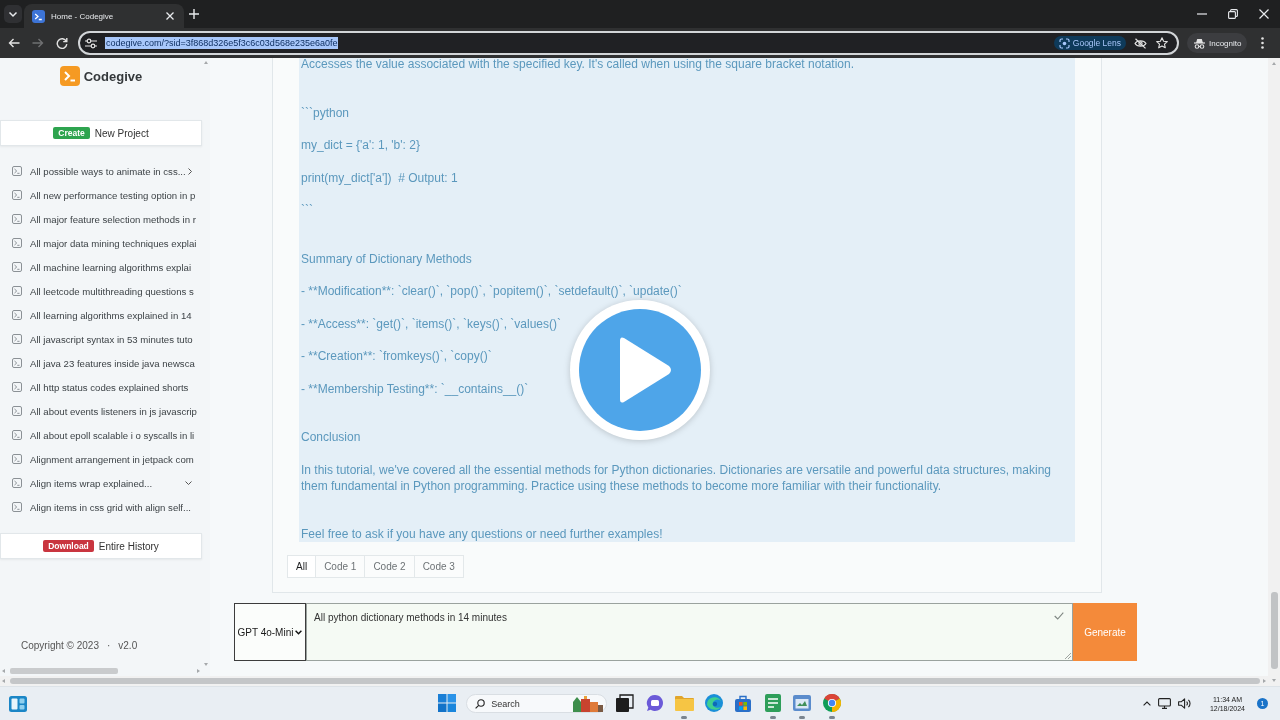 The width and height of the screenshot is (1280, 720). I want to click on volume-icon, so click(1184, 703).